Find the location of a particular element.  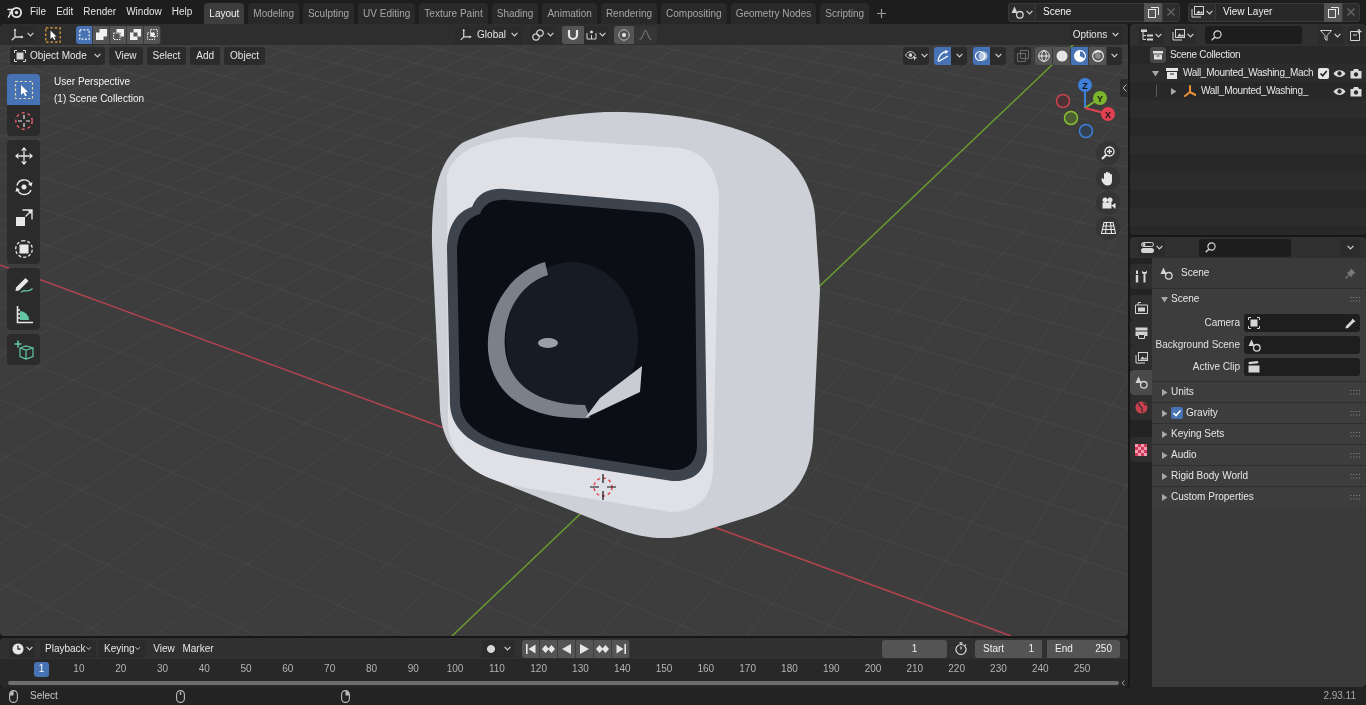

display-mode-dropdown is located at coordinates (1183, 35).